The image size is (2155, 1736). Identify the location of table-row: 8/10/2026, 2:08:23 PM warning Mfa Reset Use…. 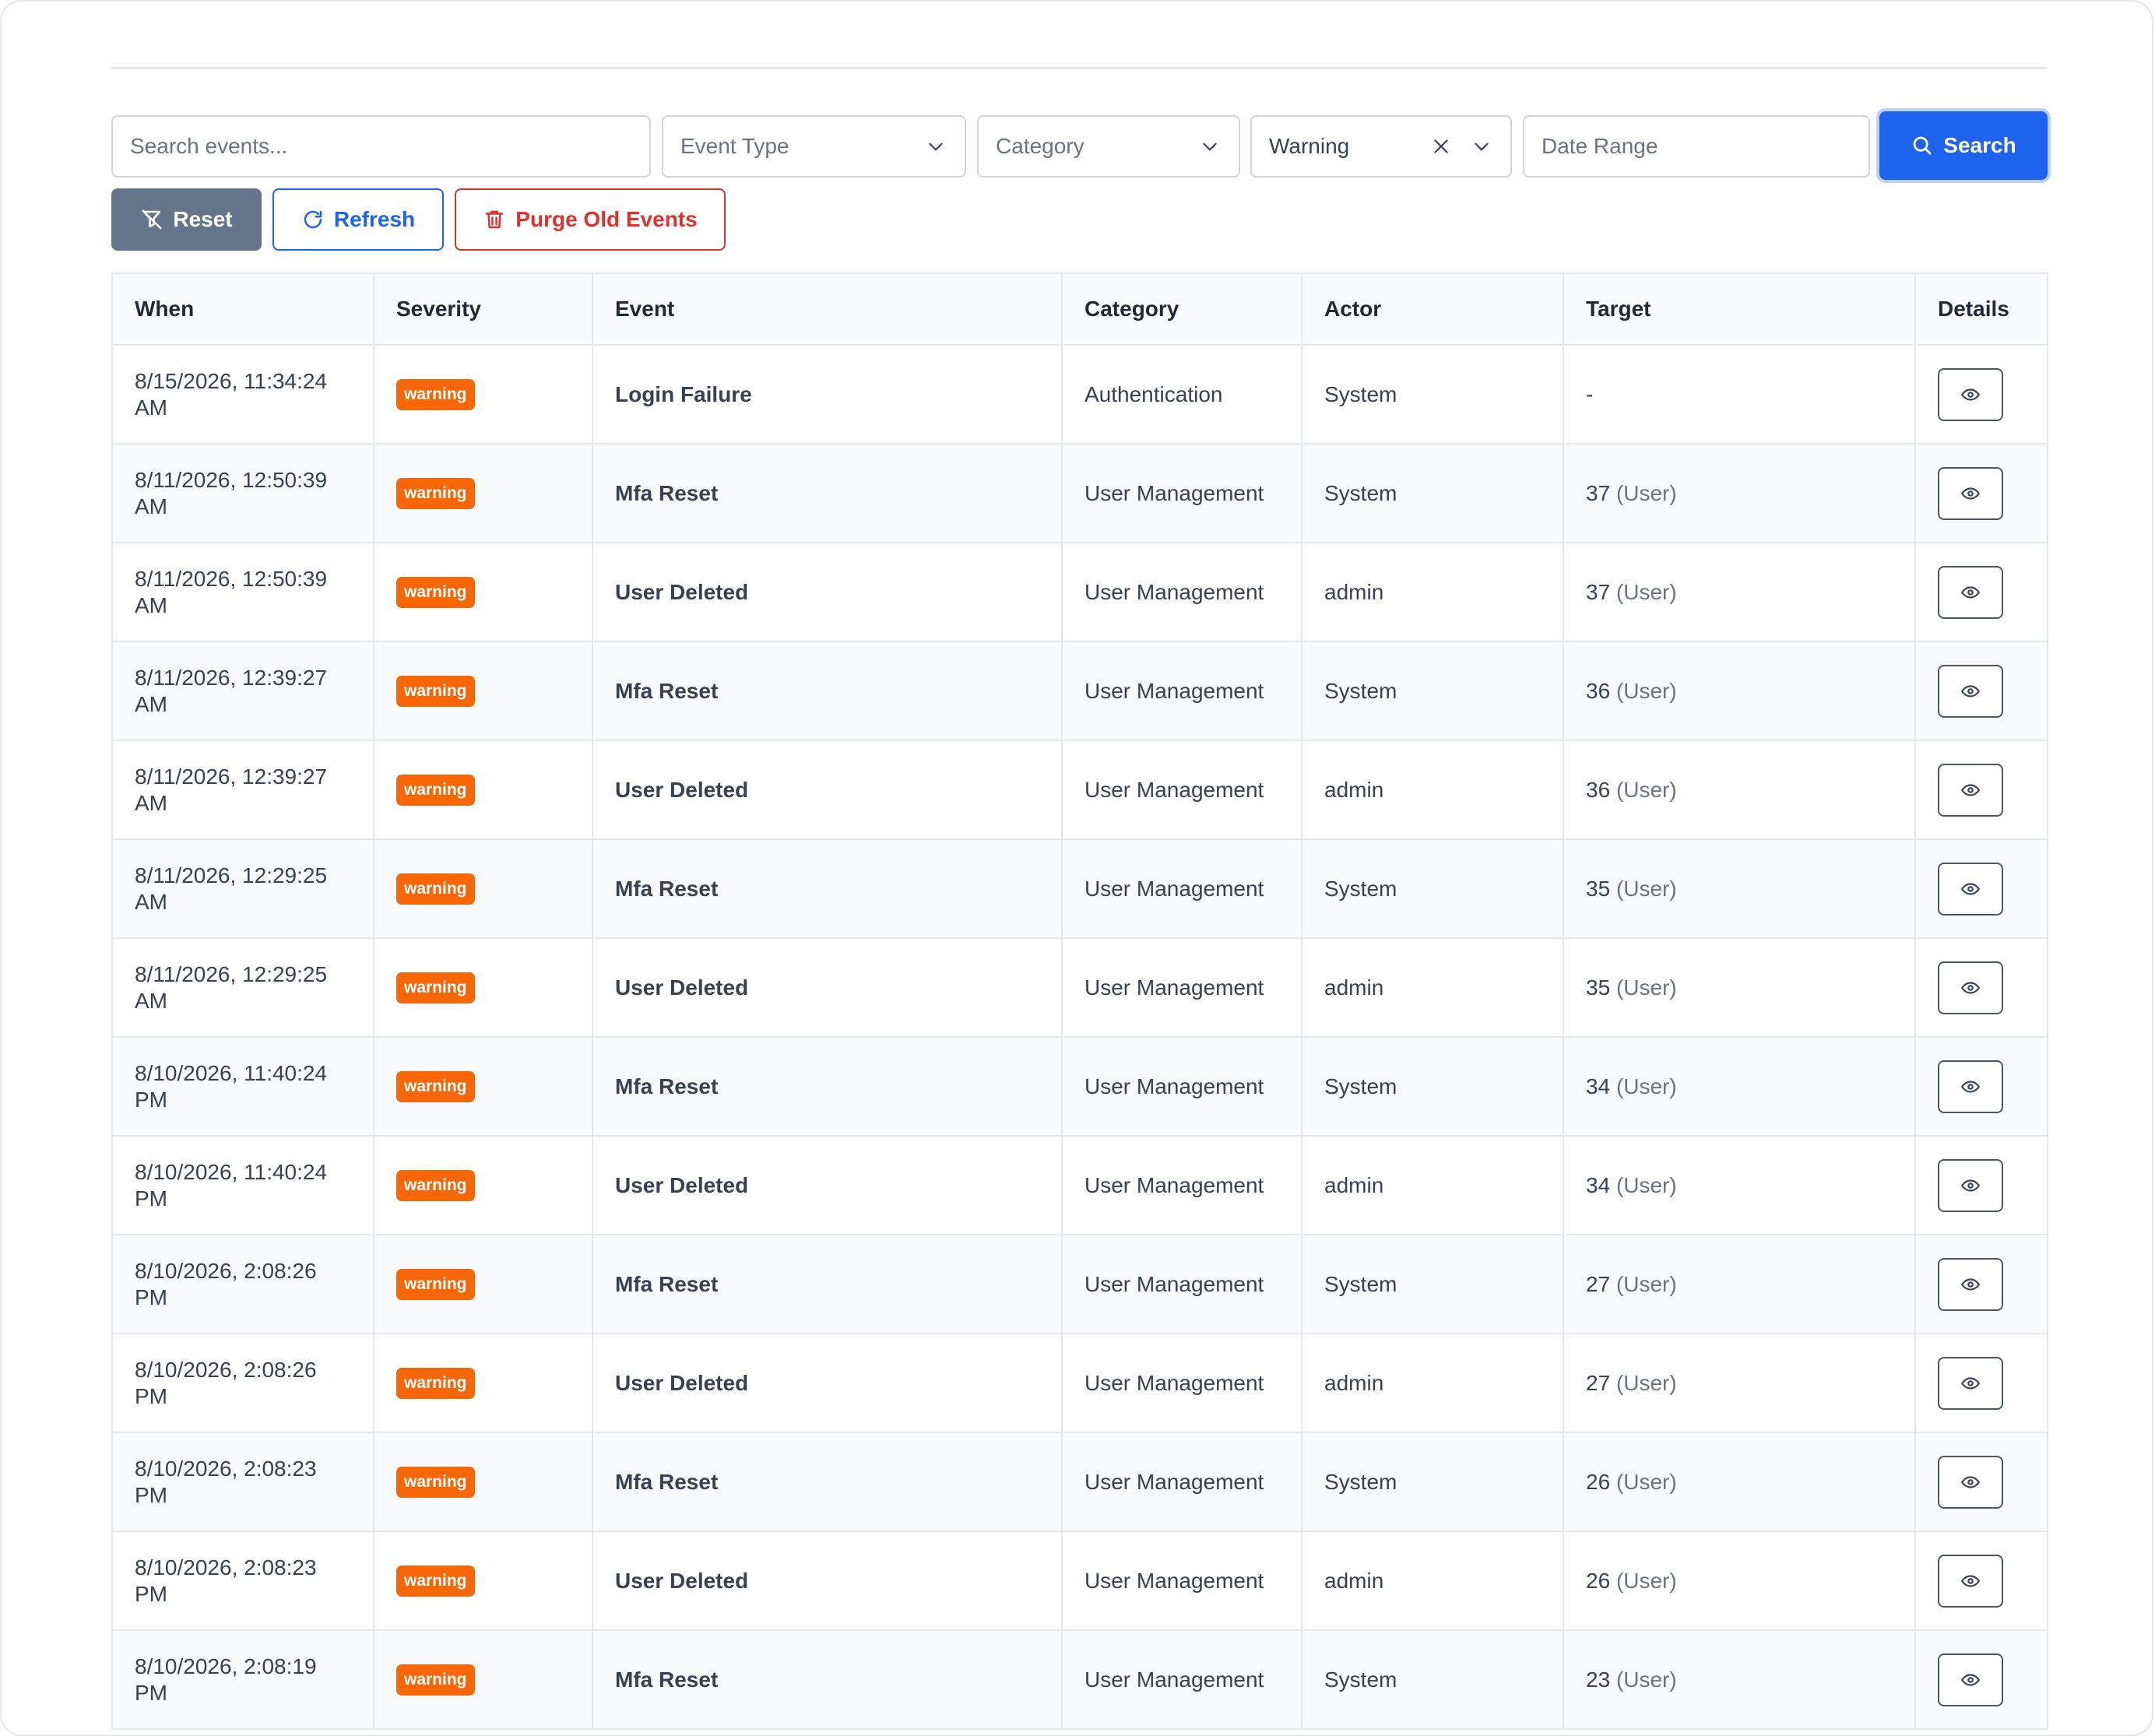
(1079, 1482).